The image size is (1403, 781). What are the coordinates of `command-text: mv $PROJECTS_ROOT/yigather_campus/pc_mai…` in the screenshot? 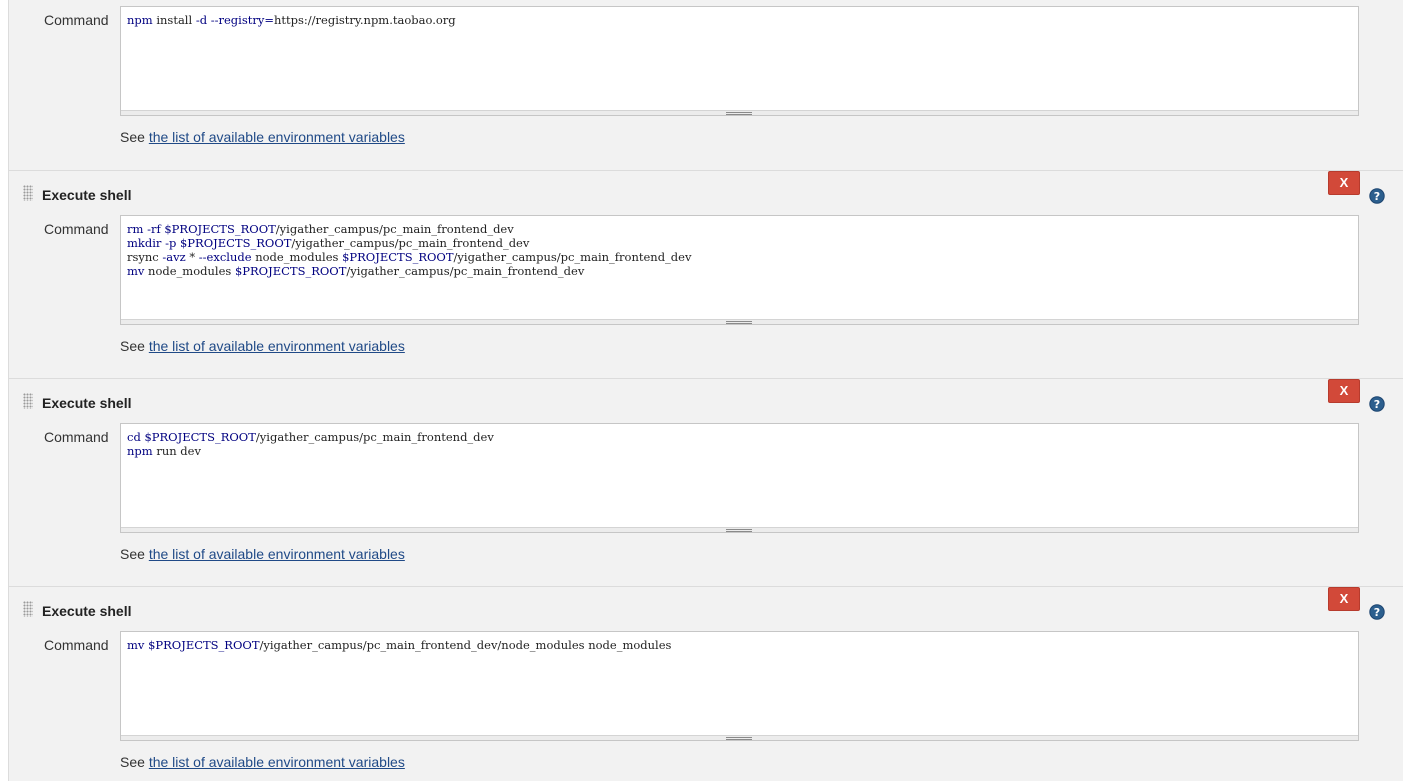 It's located at (399, 645).